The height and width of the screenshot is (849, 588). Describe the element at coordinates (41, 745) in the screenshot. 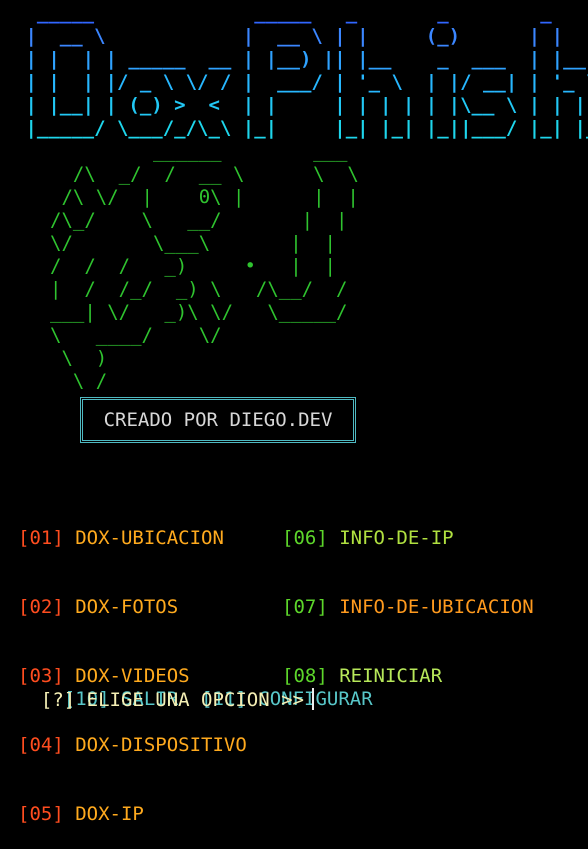

I see `option-number: [04]` at that location.